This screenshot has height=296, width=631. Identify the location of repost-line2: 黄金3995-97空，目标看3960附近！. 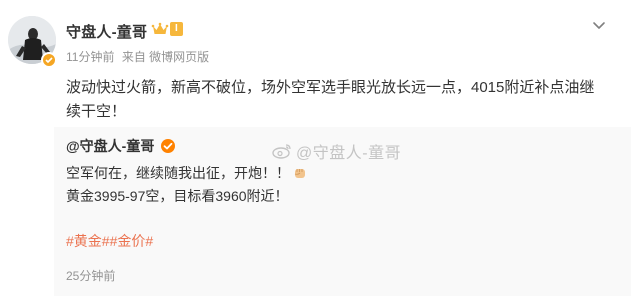
(177, 196).